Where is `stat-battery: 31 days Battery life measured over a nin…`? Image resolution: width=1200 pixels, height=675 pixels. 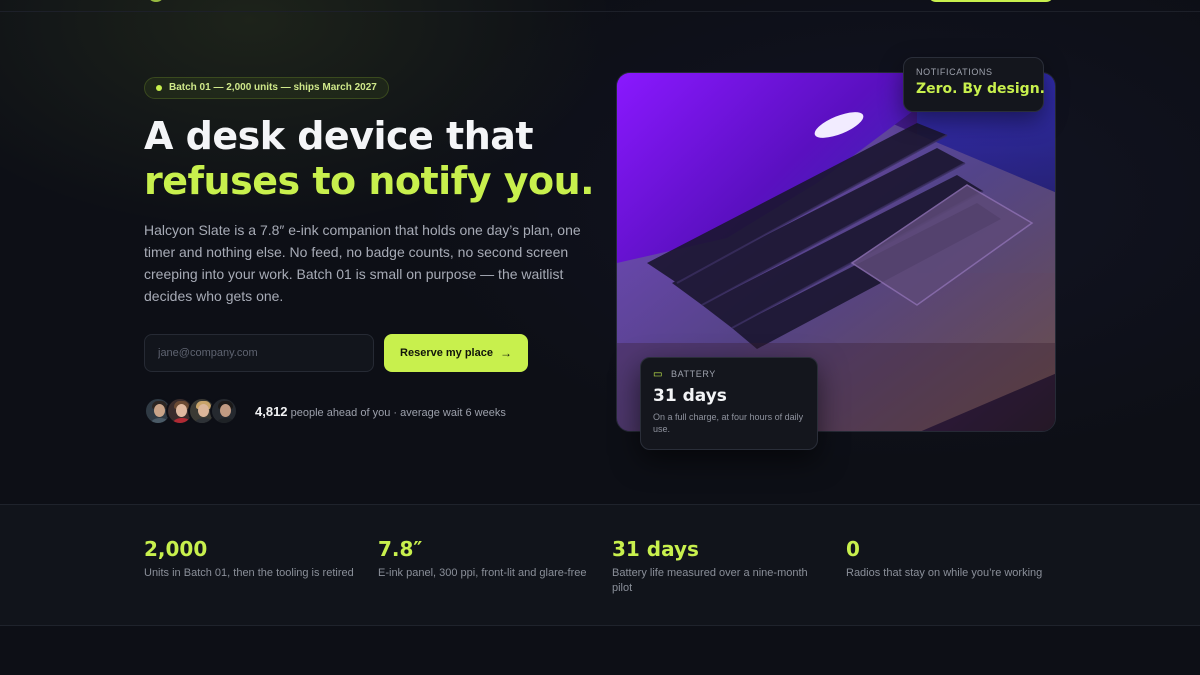 stat-battery: 31 days Battery life measured over a nin… is located at coordinates (717, 566).